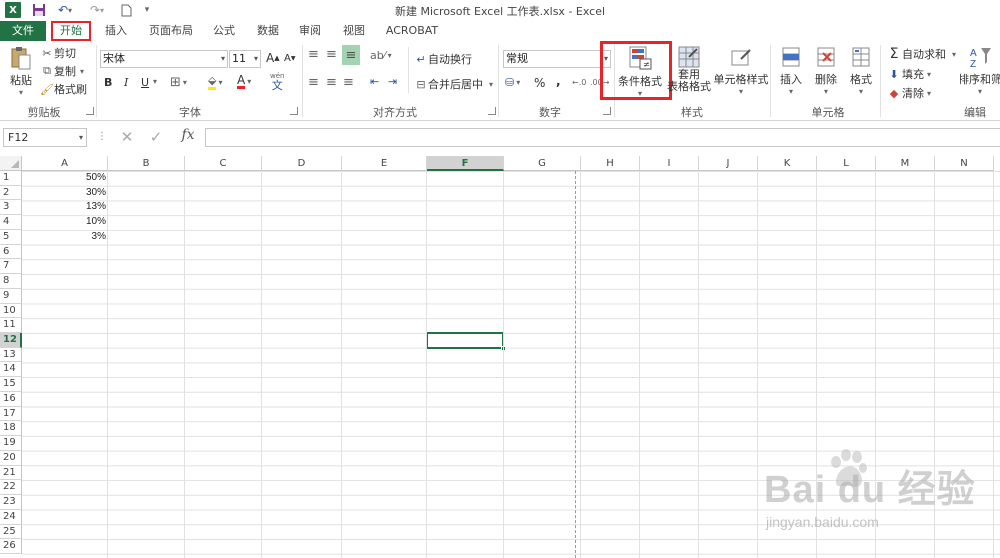 The image size is (1000, 558). What do you see at coordinates (602, 137) in the screenshot?
I see `formula-input` at bounding box center [602, 137].